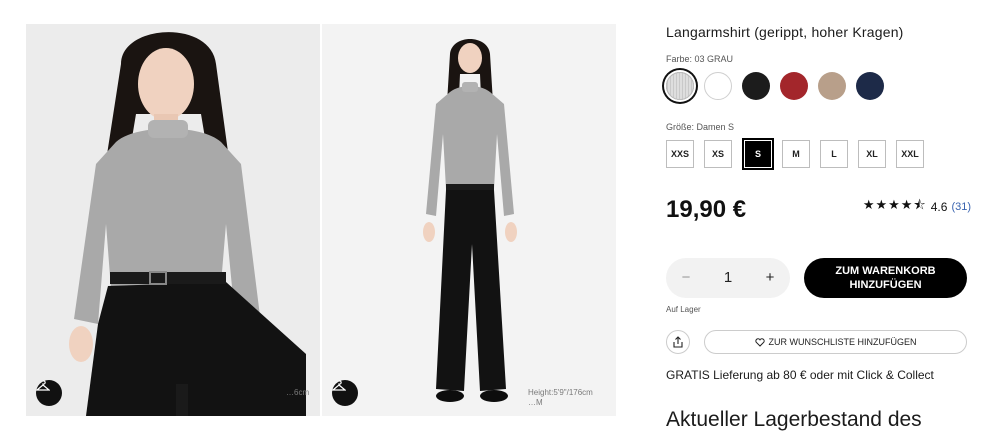  What do you see at coordinates (756, 86) in the screenshot?
I see `color-swatch-schwarz` at bounding box center [756, 86].